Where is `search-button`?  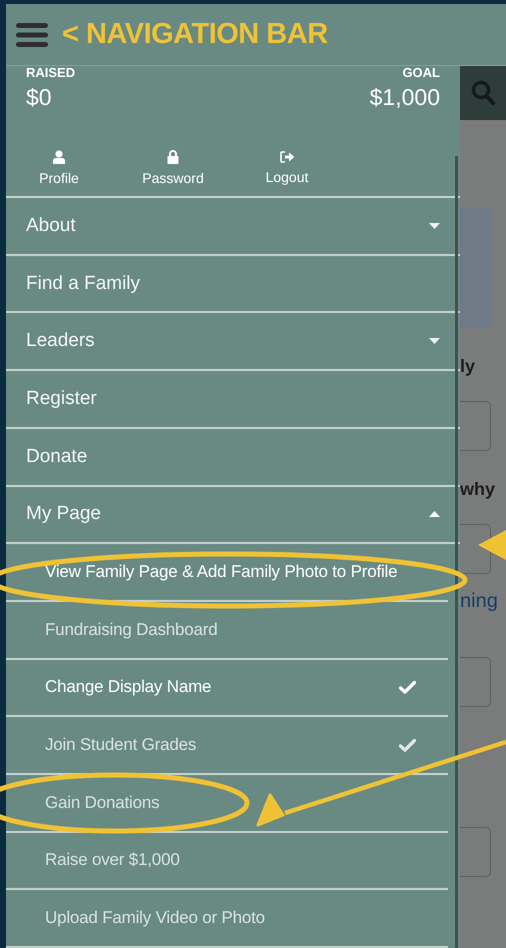
search-button is located at coordinates (483, 93).